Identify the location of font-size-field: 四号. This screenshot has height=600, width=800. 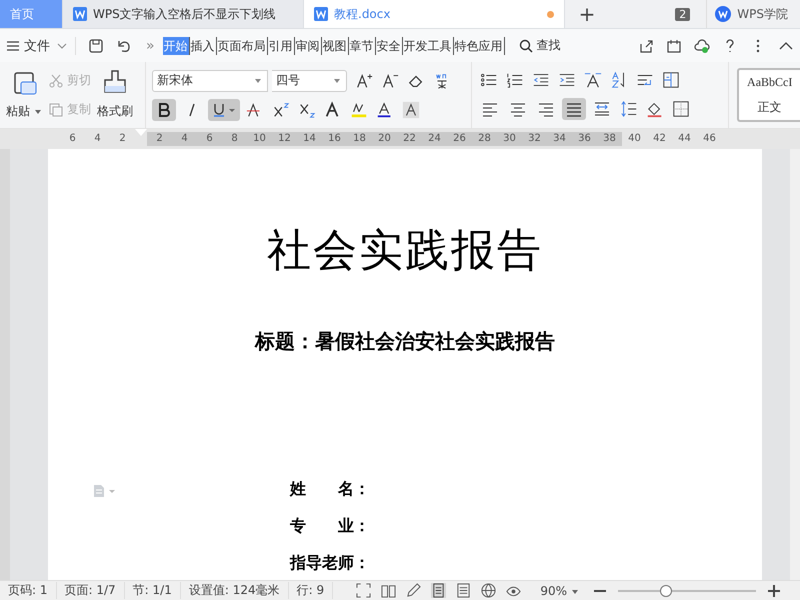
(309, 81).